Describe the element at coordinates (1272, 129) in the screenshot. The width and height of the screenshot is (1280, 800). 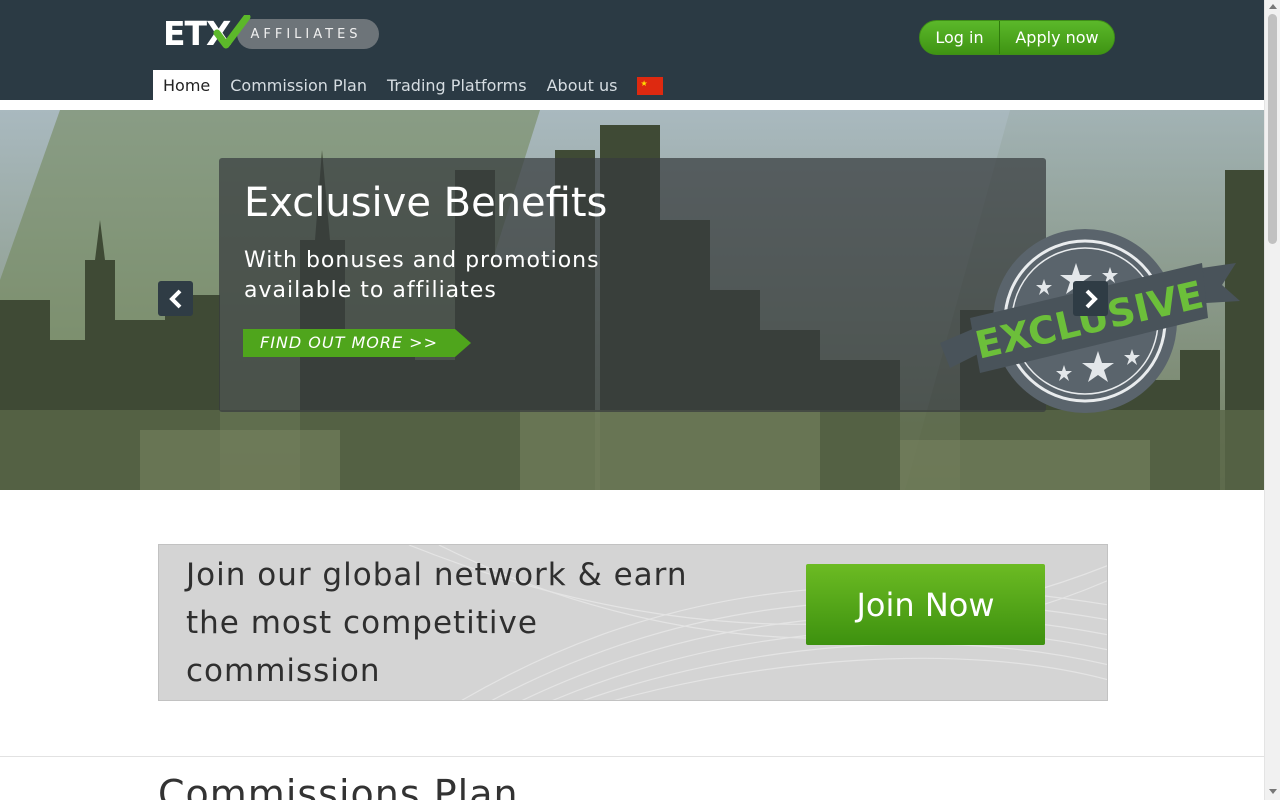
I see `scroll-thumb` at that location.